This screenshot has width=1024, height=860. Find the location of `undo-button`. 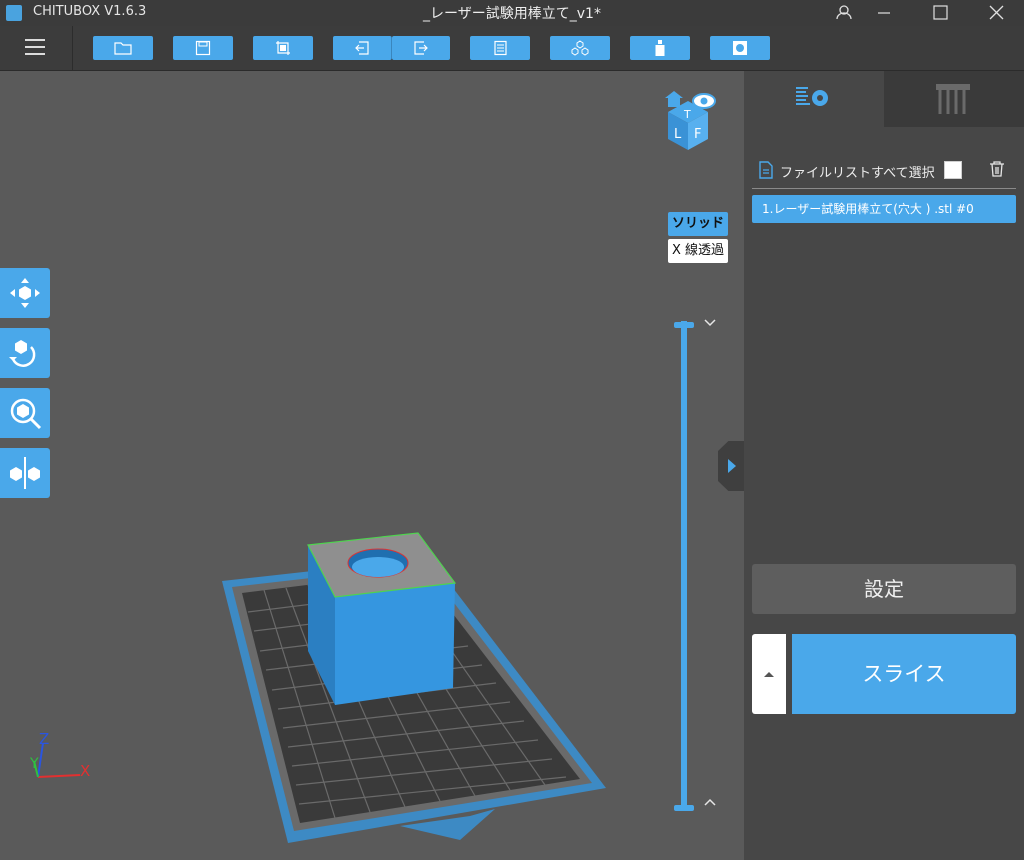

undo-button is located at coordinates (362, 48).